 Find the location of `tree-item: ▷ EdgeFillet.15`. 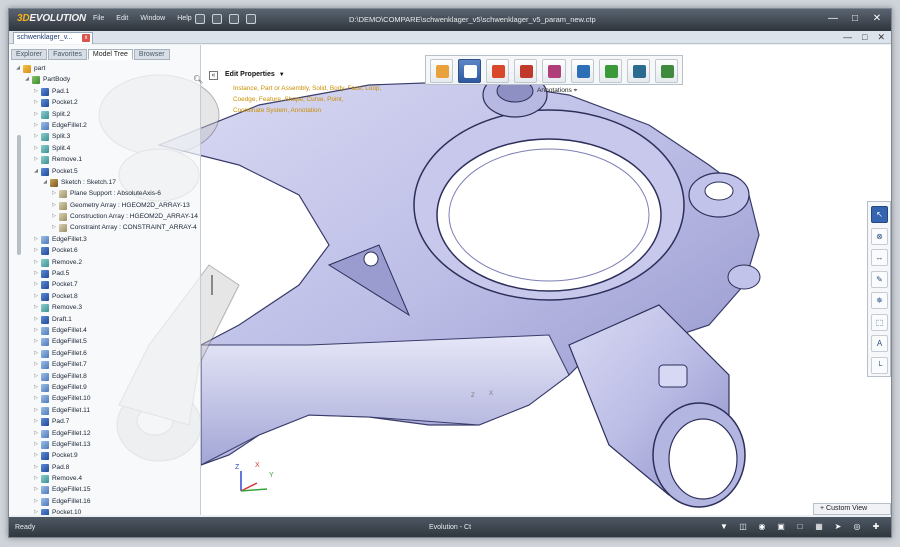

tree-item: ▷ EdgeFillet.15 is located at coordinates (108, 489).